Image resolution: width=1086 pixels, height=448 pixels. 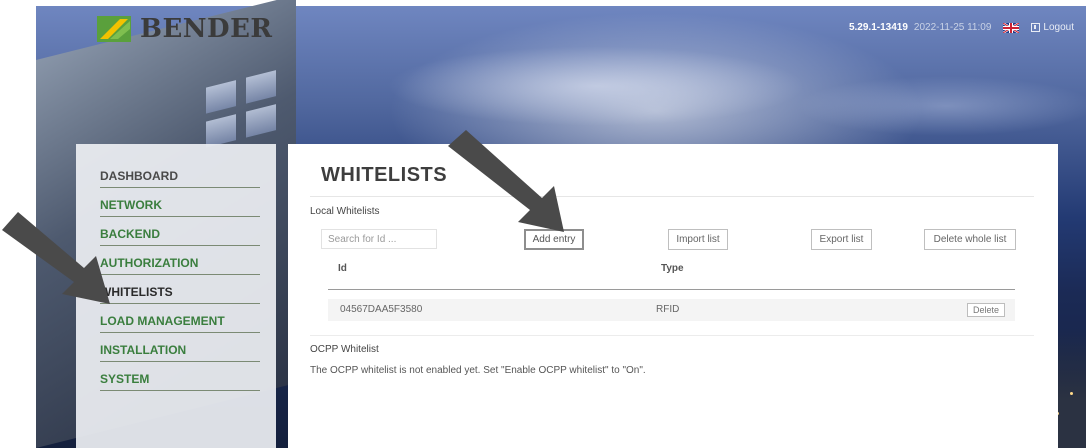 I want to click on sidebar-item-whitelists: WHITELISTS, so click(x=180, y=293).